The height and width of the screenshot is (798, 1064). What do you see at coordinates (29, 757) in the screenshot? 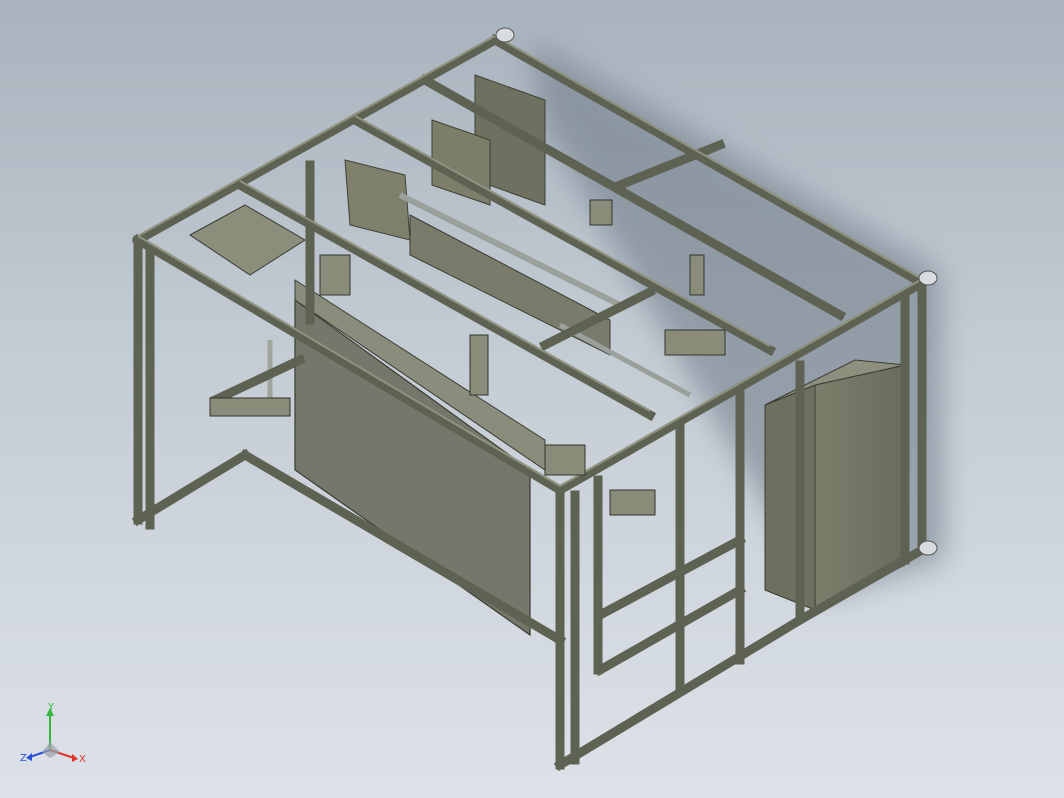
I see `z-arrow-head` at bounding box center [29, 757].